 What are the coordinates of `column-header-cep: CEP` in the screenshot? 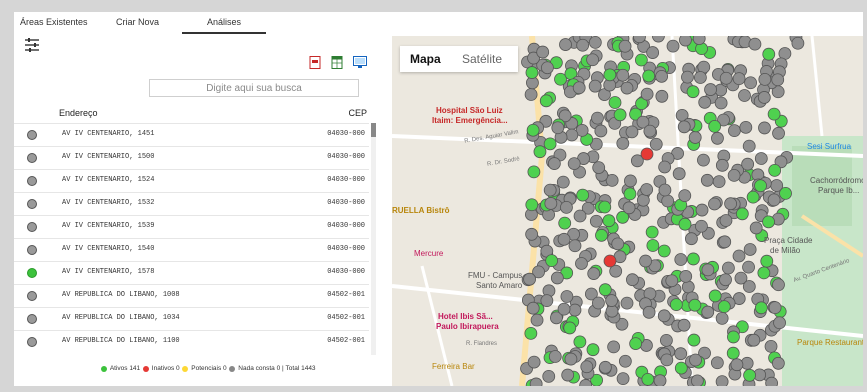 It's located at (357, 113).